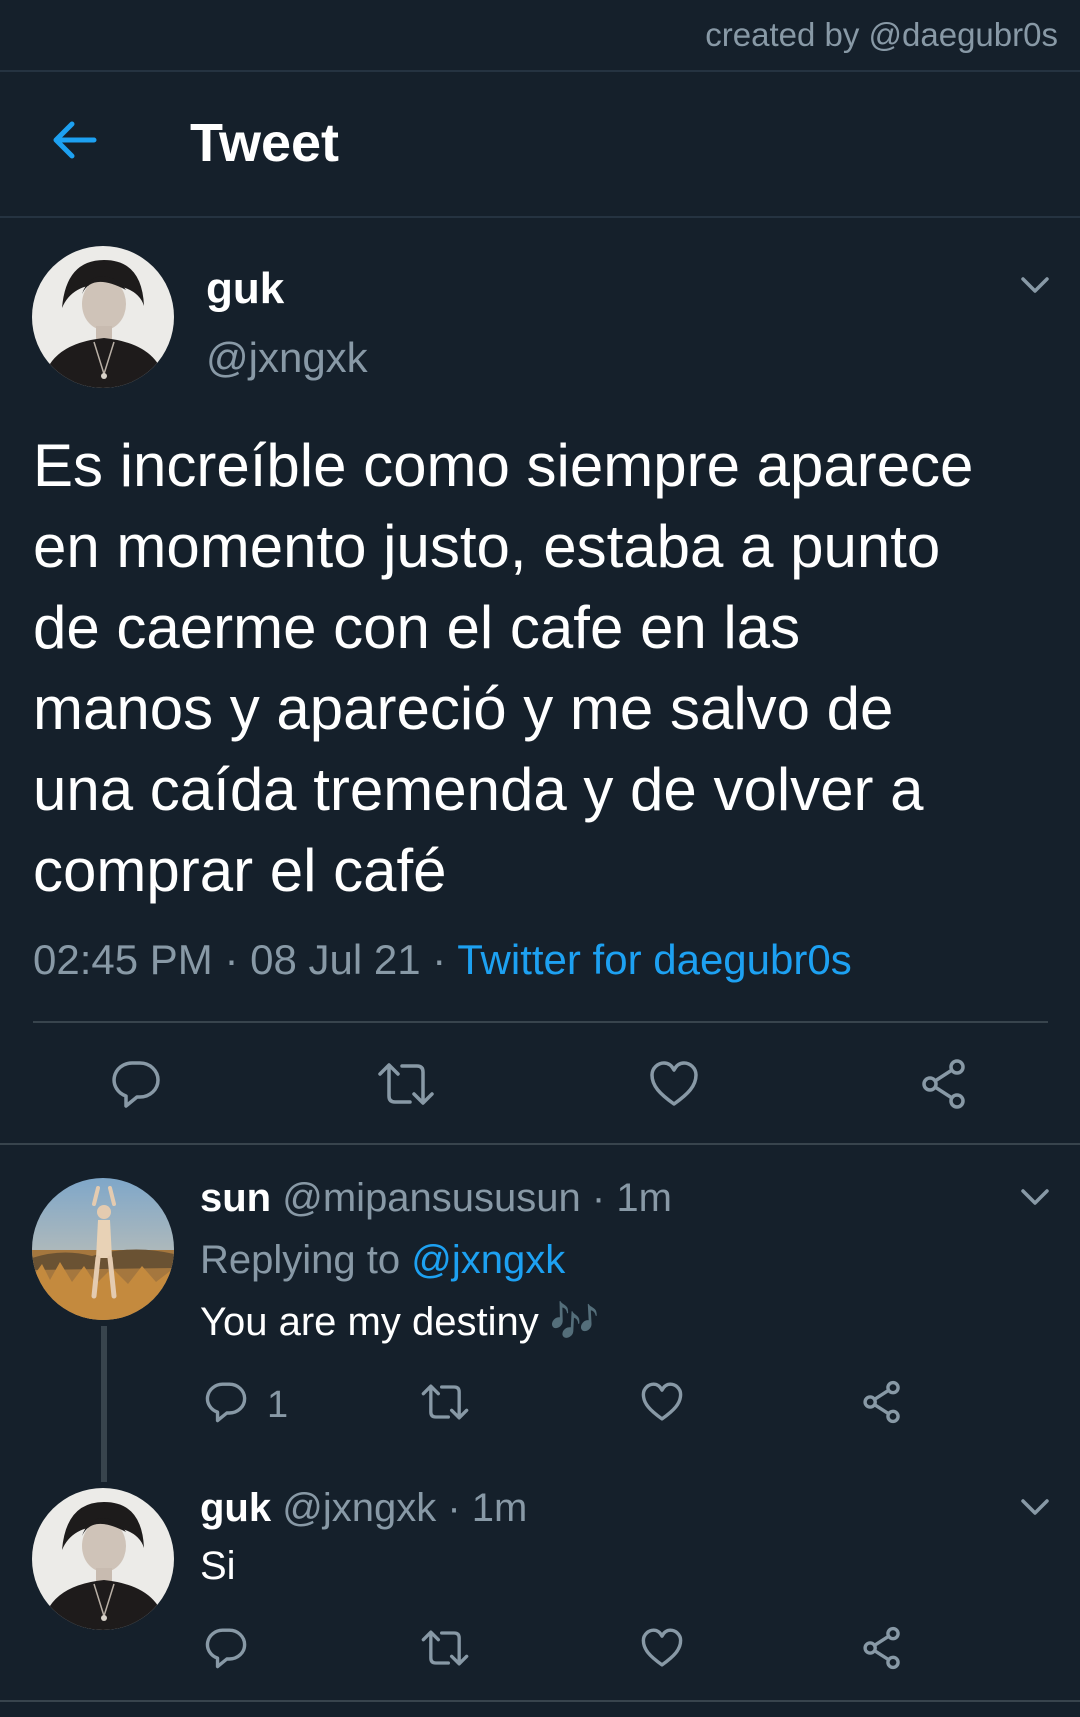 This screenshot has width=1080, height=1717. What do you see at coordinates (375, 1322) in the screenshot?
I see `reply-text-body: You are my destiny` at bounding box center [375, 1322].